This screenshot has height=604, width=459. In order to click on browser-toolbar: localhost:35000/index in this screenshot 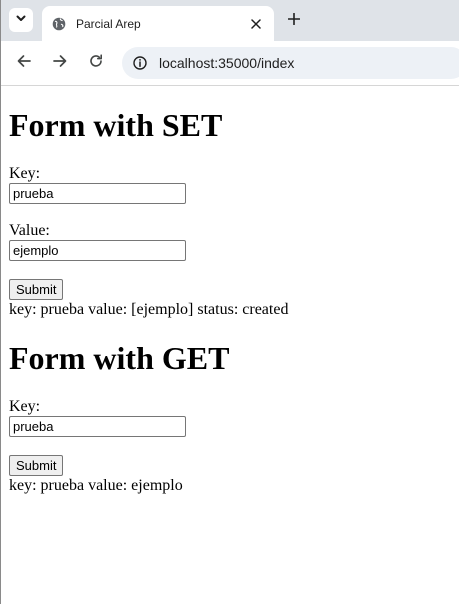, I will do `click(230, 63)`.